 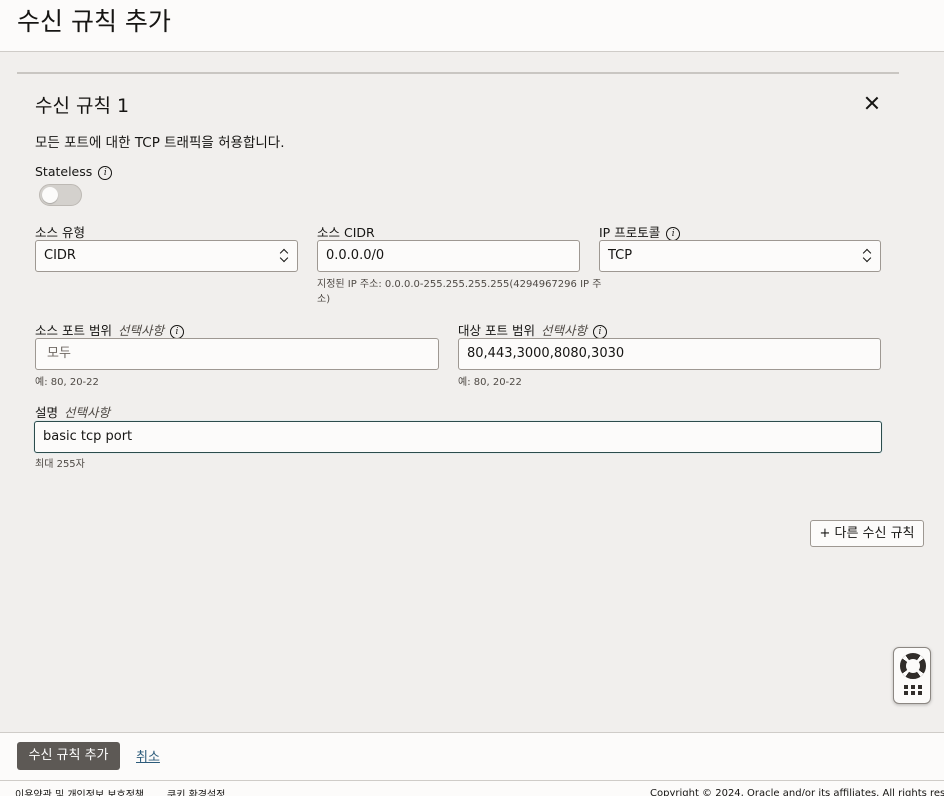 I want to click on action-bar: 수신 규칙 추가 취소, so click(x=472, y=756).